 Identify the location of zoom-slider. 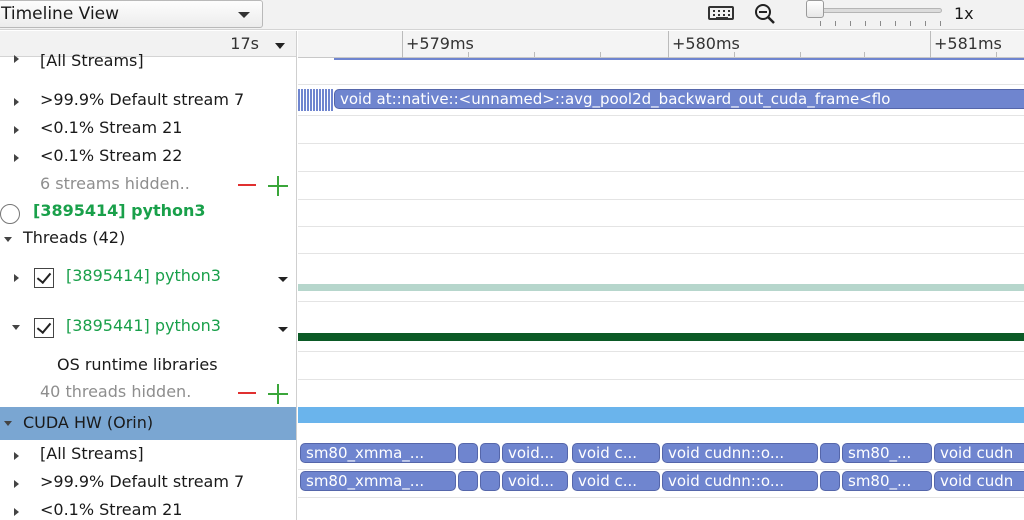
(874, 14).